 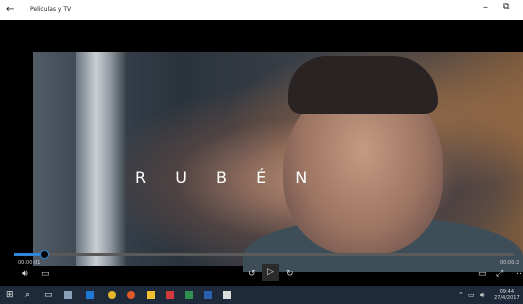 I want to click on volume-tray-icon: 🔊︎, so click(x=482, y=295).